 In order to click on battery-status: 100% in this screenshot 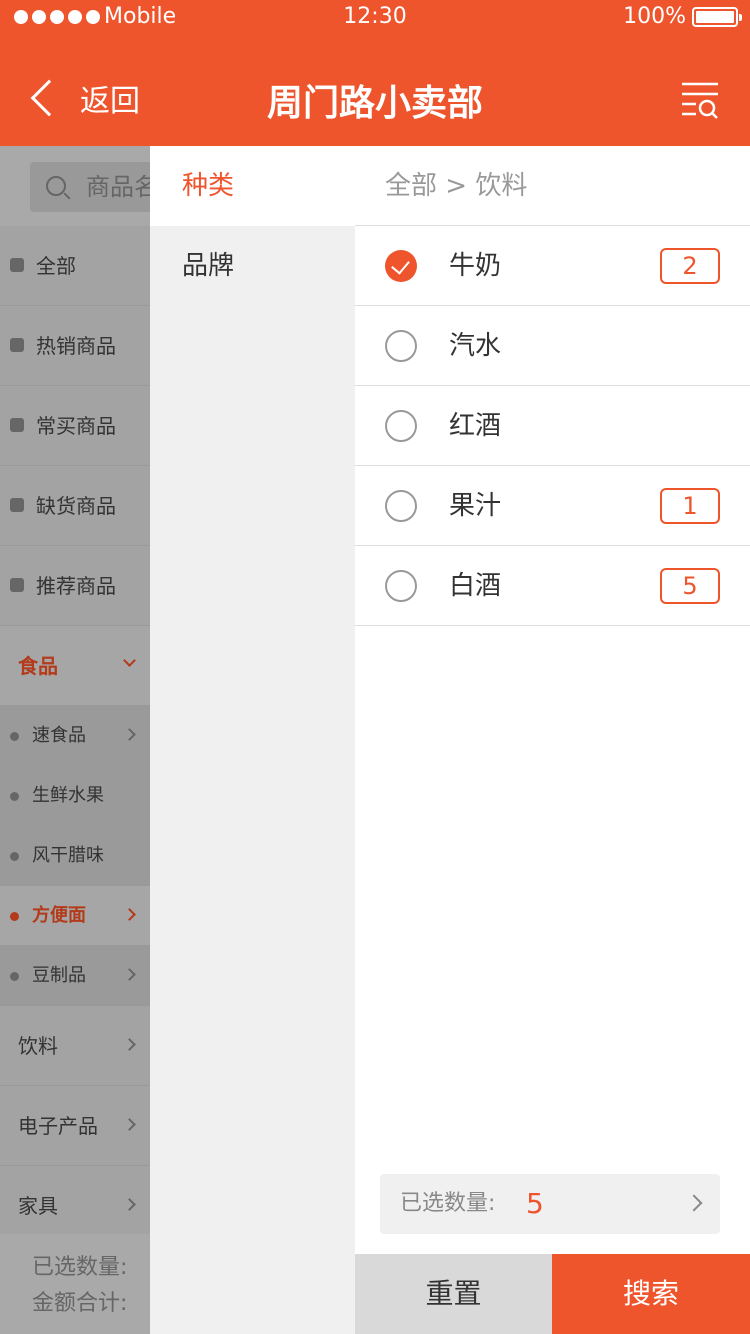, I will do `click(682, 16)`.